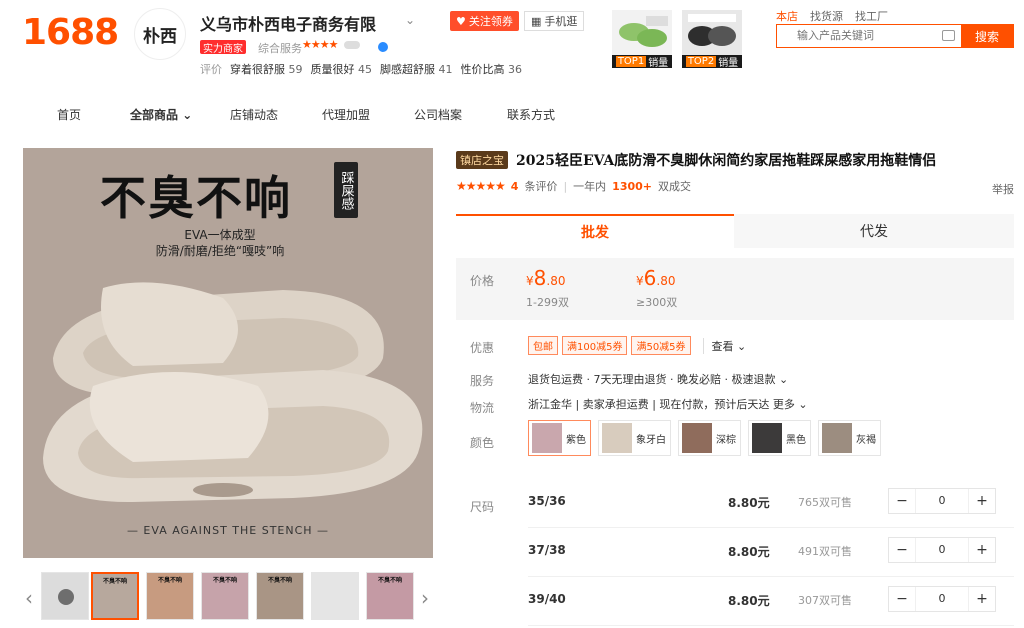 The width and height of the screenshot is (1024, 628). What do you see at coordinates (595, 231) in the screenshot?
I see `tab-wholesale: 批发` at bounding box center [595, 231].